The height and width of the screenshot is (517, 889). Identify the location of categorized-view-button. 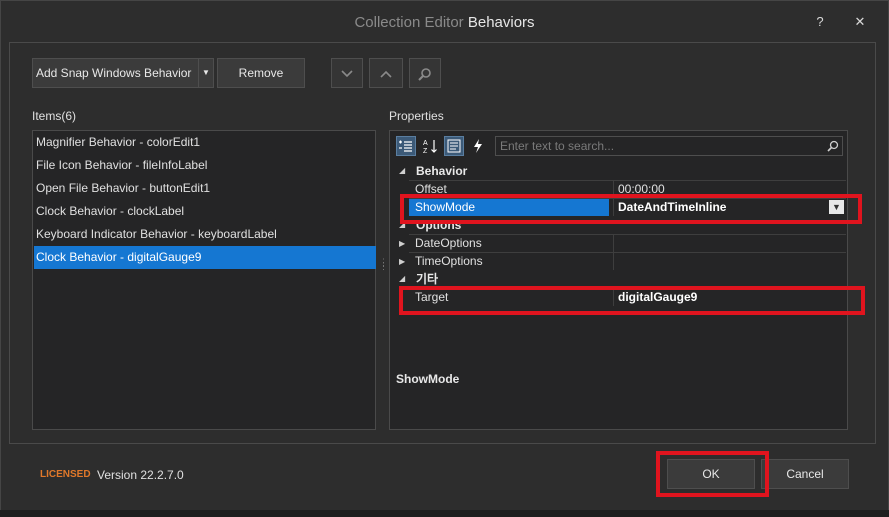
(406, 146).